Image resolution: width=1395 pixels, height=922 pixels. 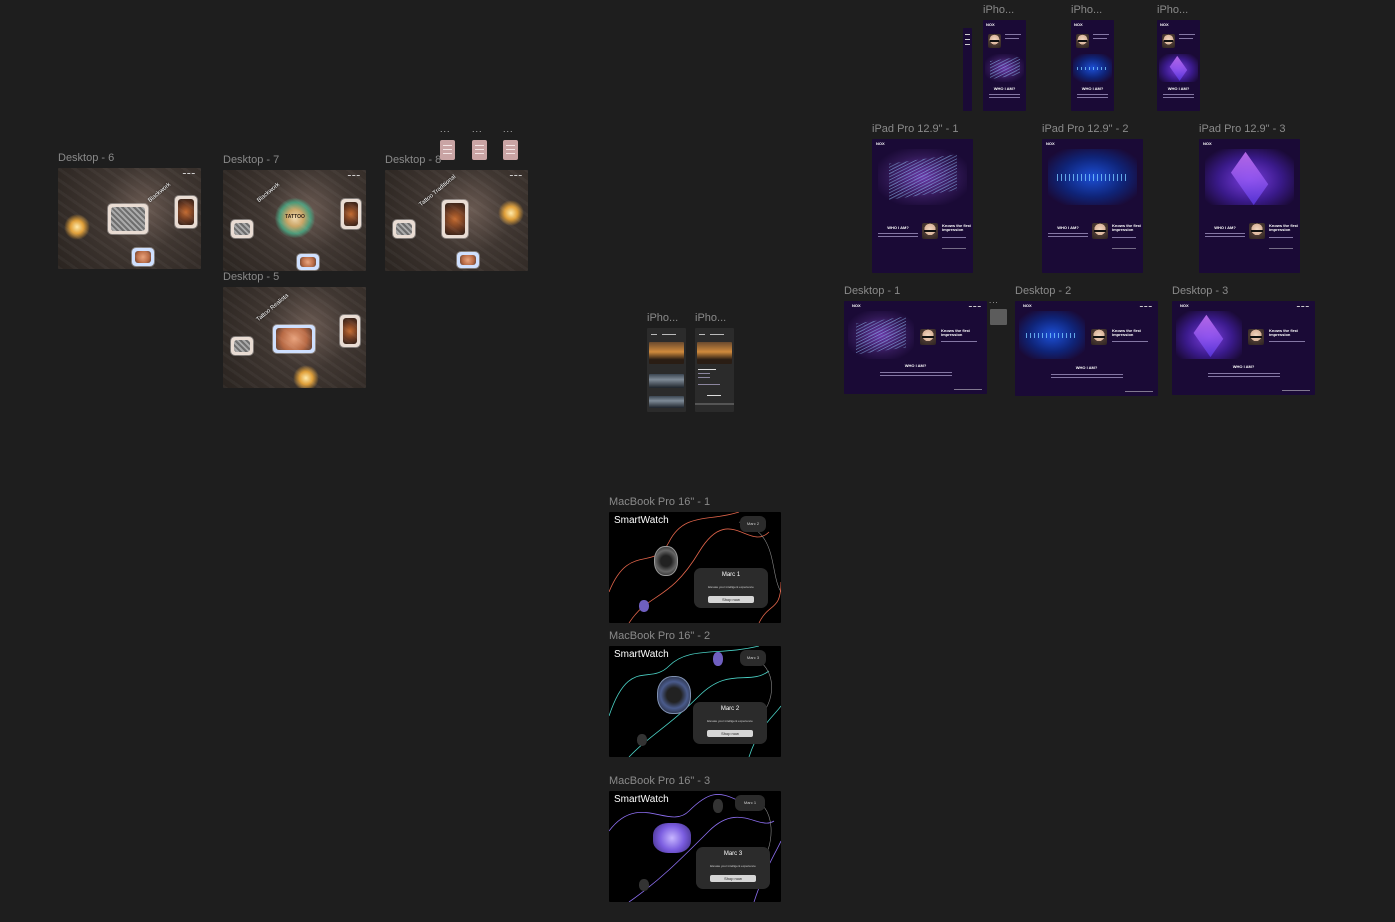 I want to click on product-name: Marc 2, so click(x=730, y=709).